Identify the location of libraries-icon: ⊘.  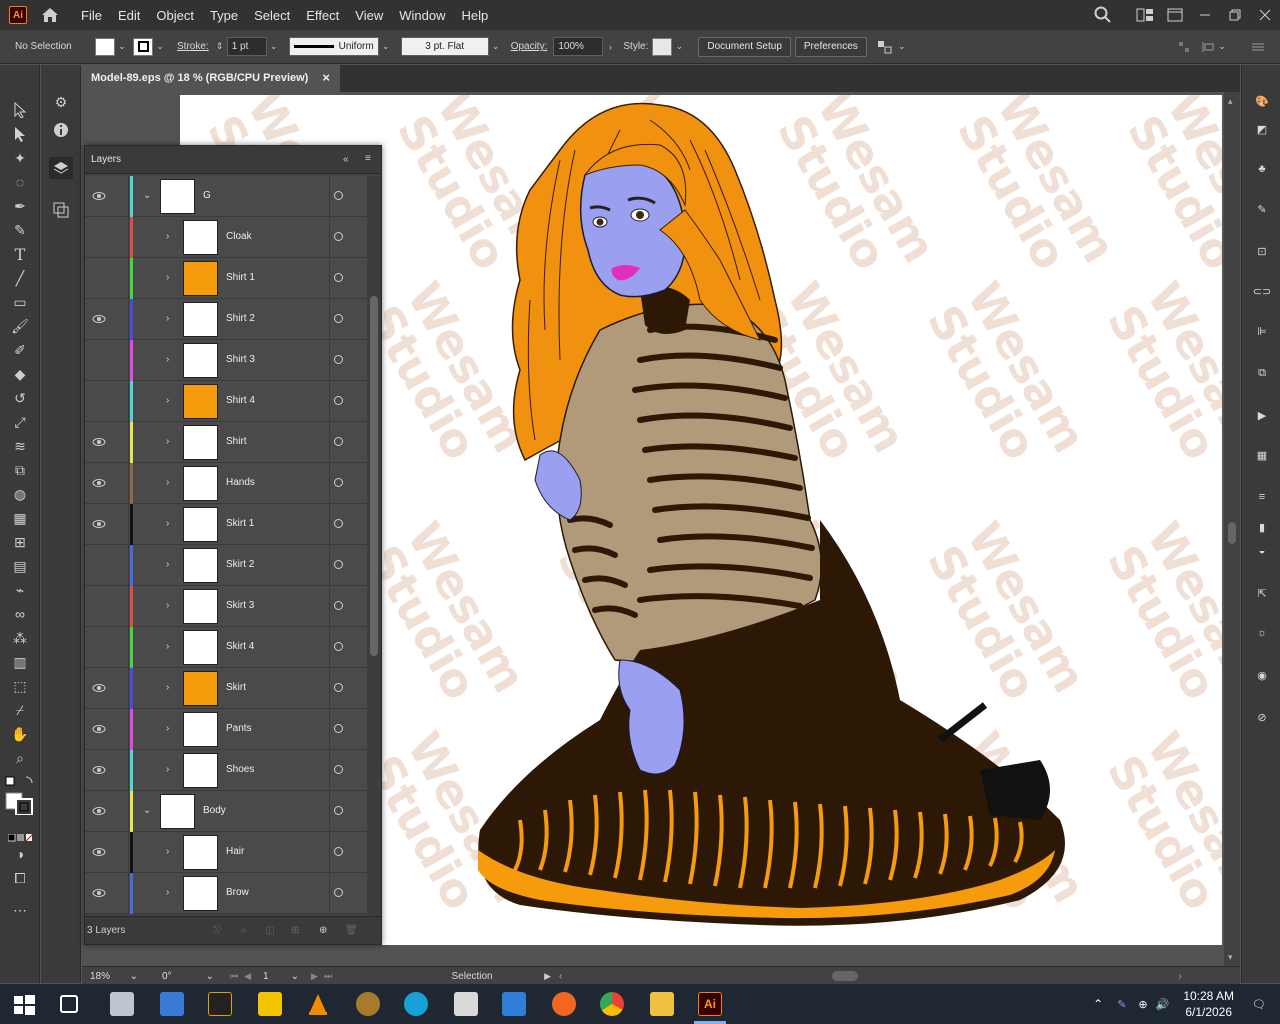
(1262, 717).